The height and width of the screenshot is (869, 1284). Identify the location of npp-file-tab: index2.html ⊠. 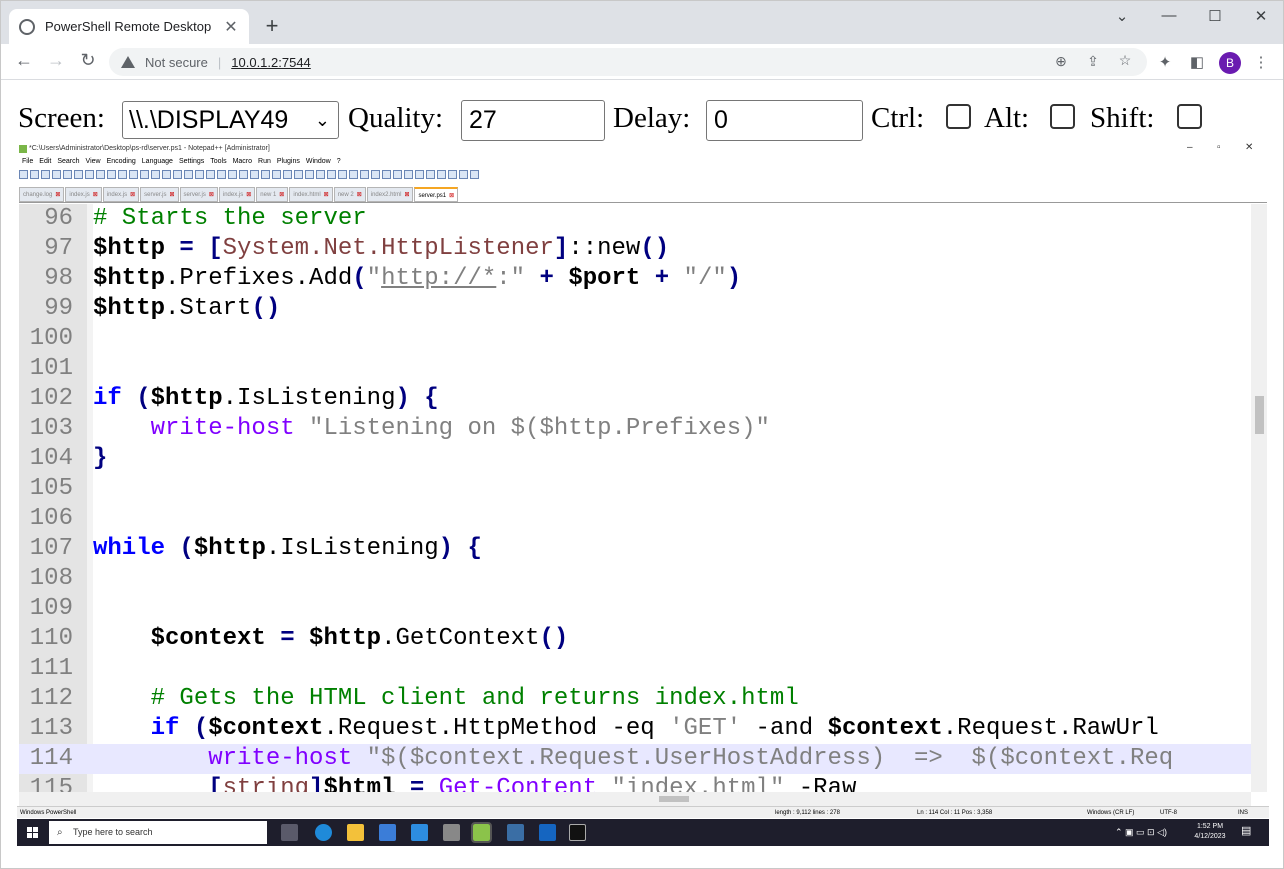
(390, 194).